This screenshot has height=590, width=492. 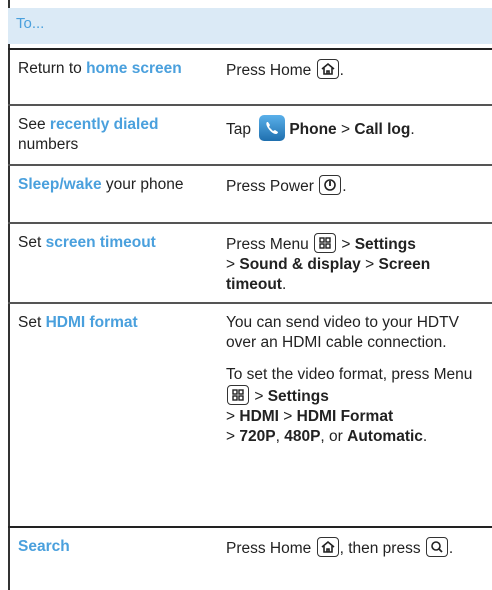 I want to click on instruction-text: Tap, so click(x=238, y=129).